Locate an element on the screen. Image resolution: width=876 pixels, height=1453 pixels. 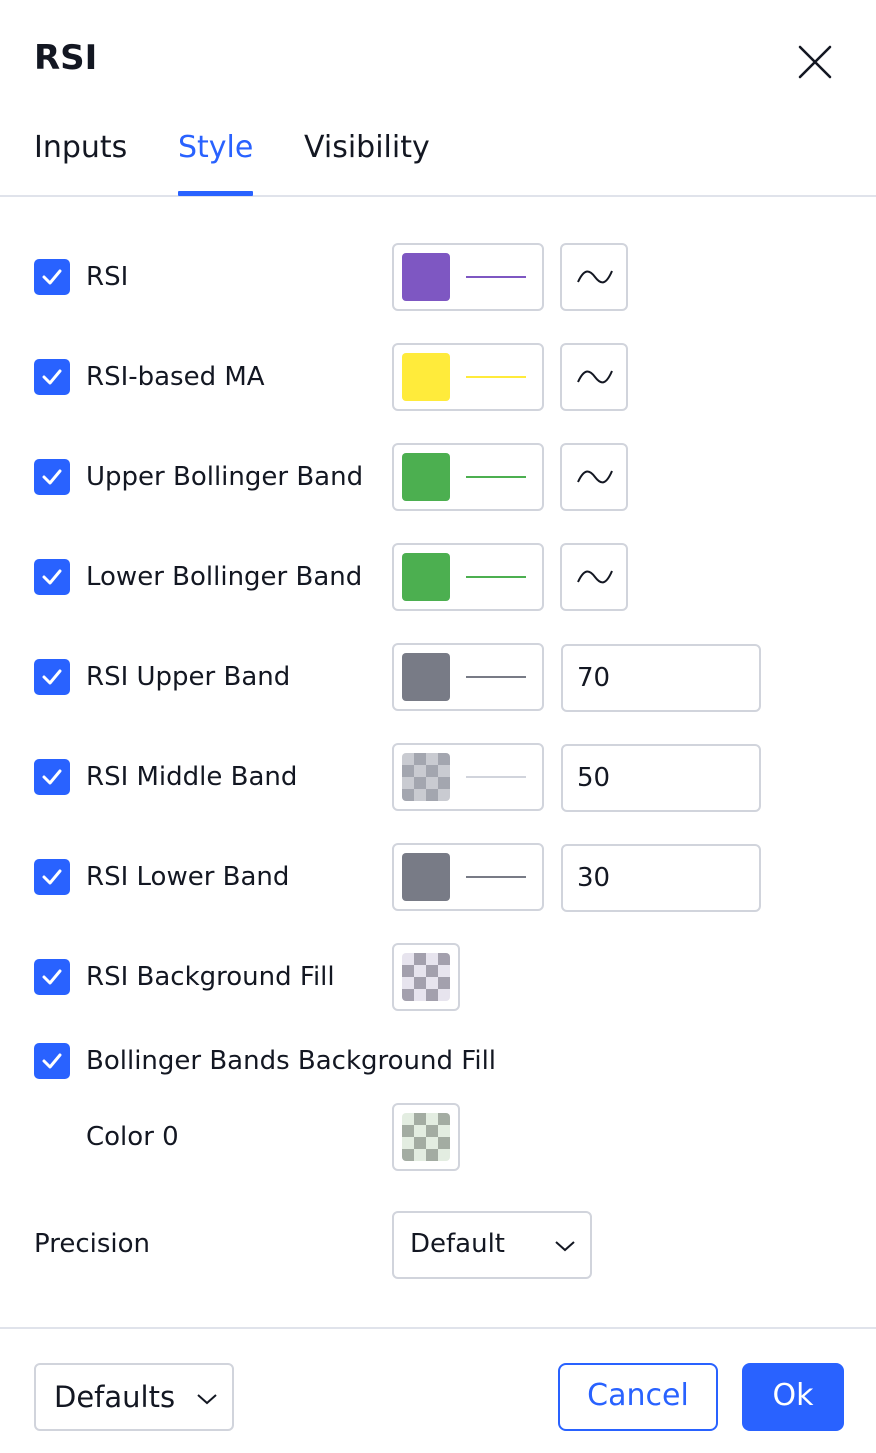
rsi-lower-band-label: RSI Lower Band is located at coordinates (188, 877).